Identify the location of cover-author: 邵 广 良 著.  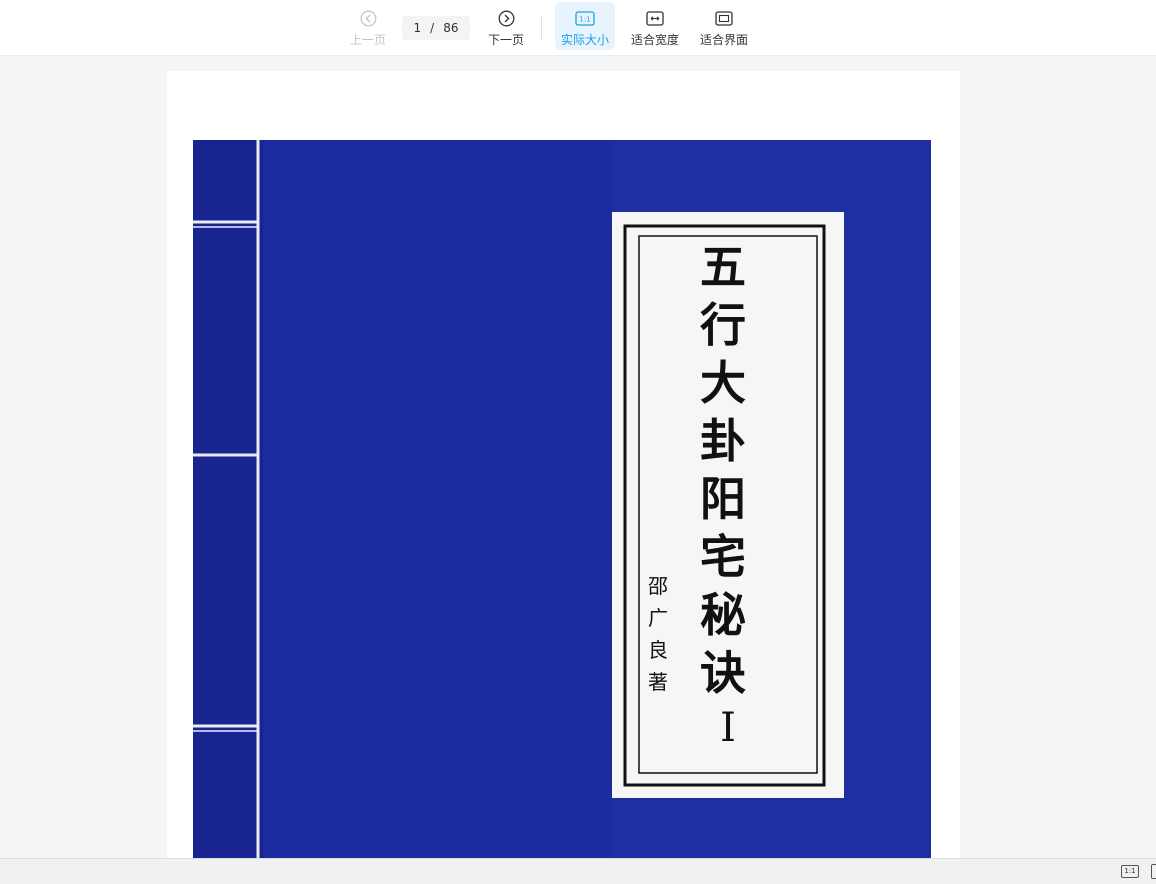
(658, 634).